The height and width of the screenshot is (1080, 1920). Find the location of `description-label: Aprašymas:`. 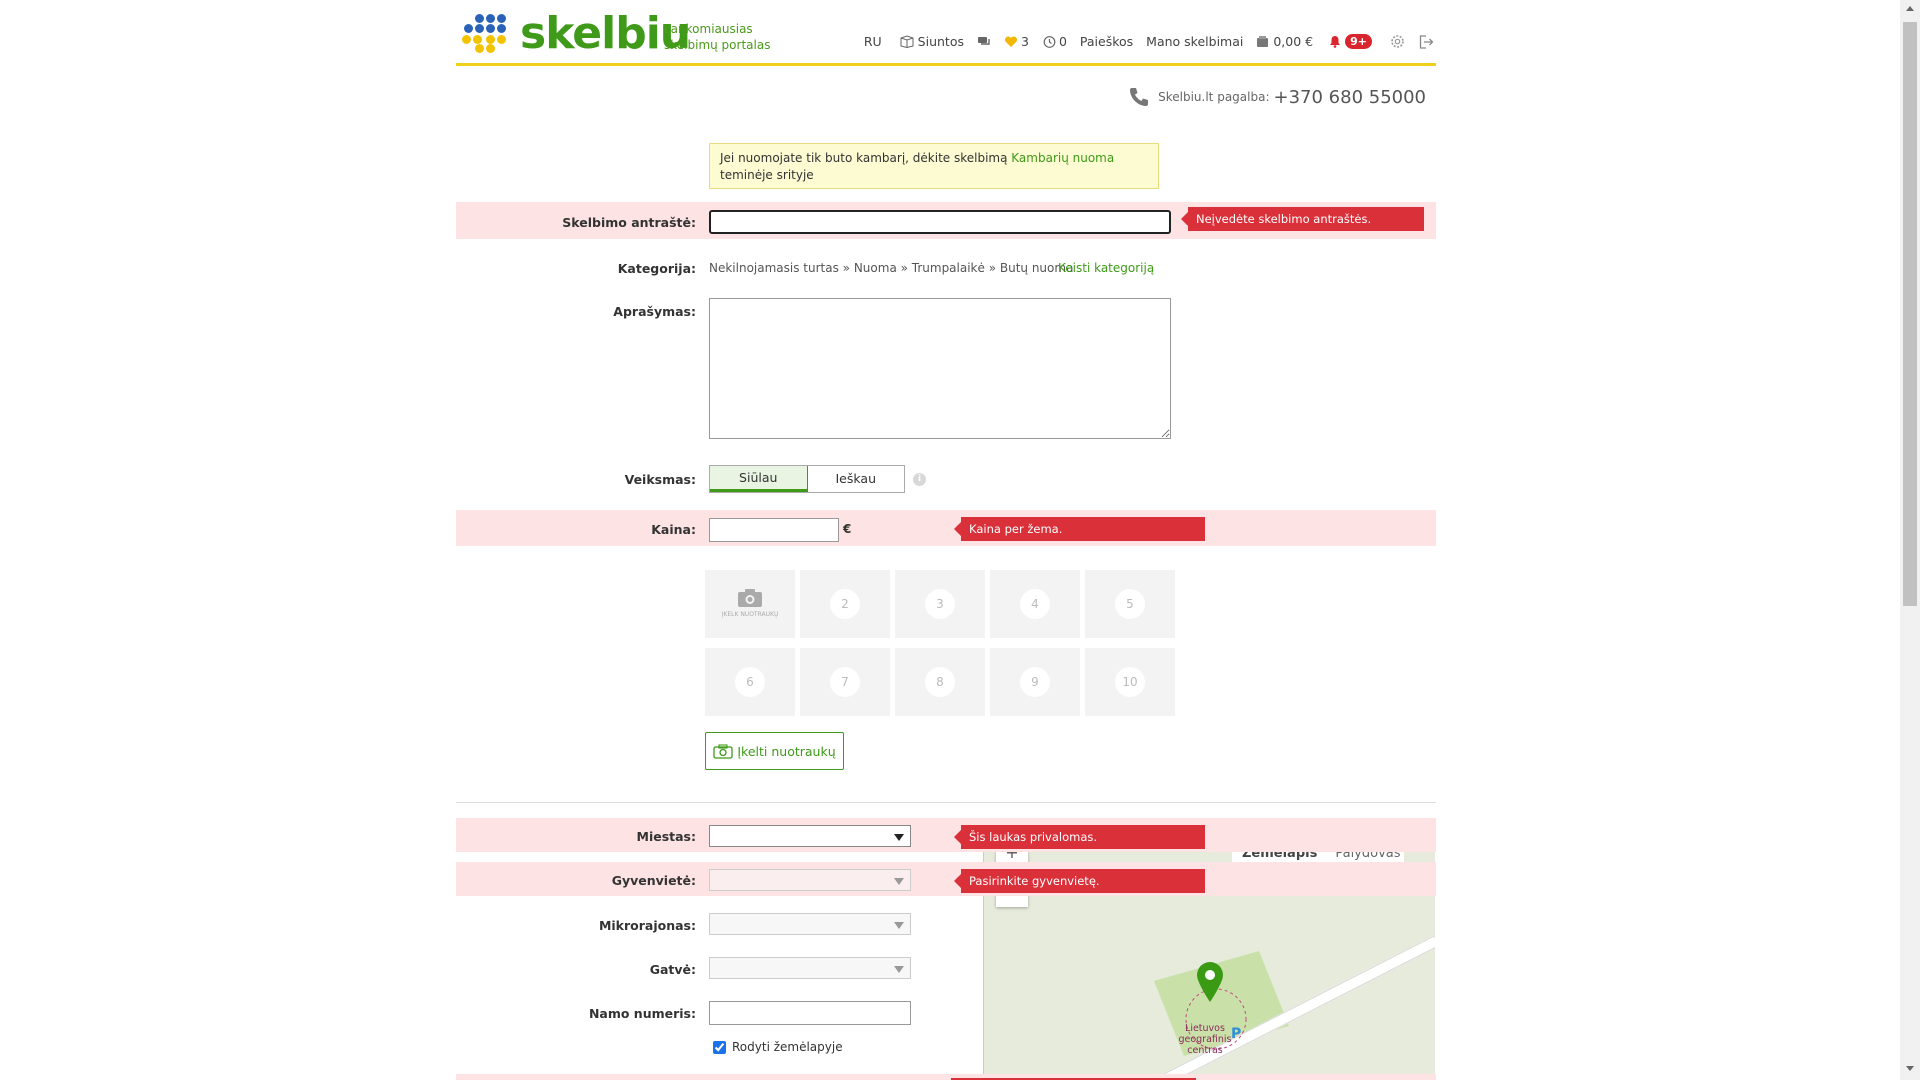

description-label: Aprašymas: is located at coordinates (654, 311).